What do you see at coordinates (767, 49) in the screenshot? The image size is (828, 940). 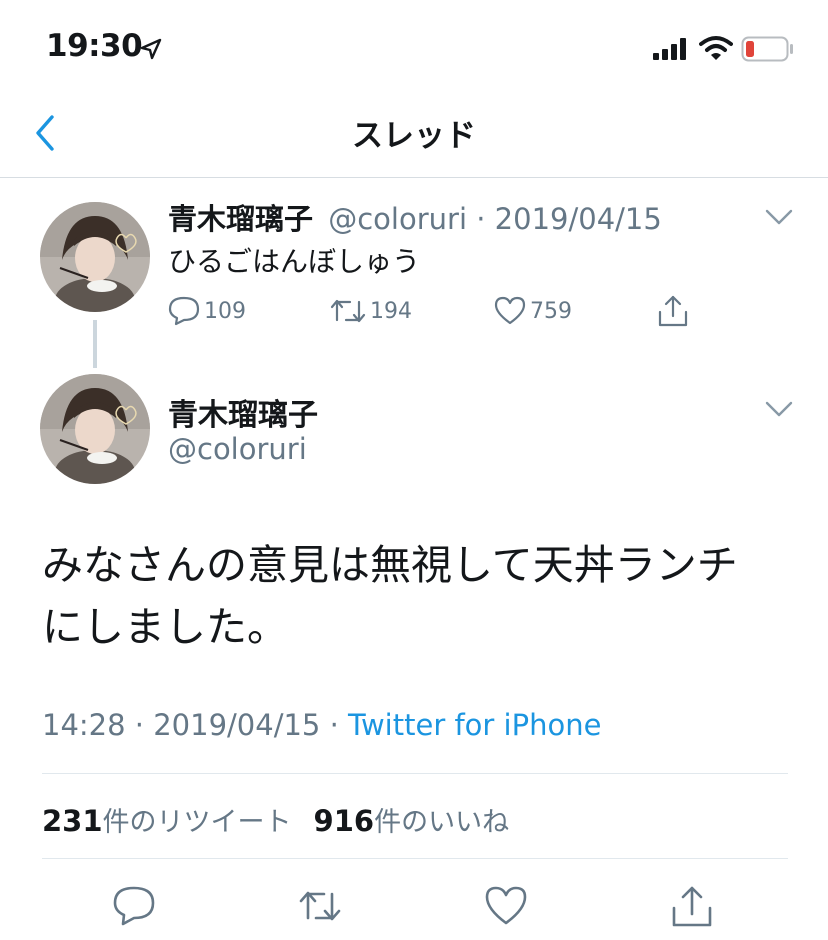 I see `battery-icon` at bounding box center [767, 49].